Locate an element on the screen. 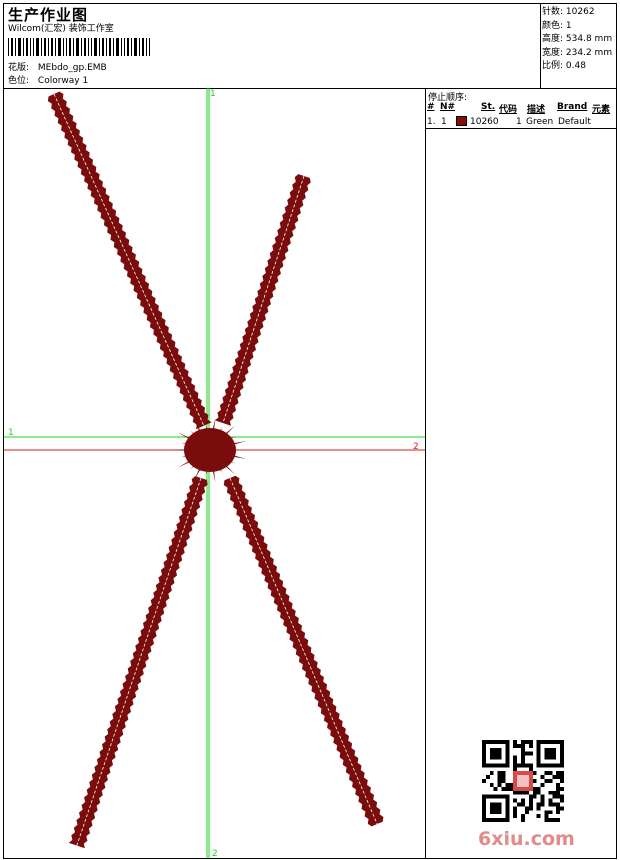 The image size is (620, 860). stat-width: 宽度: 234.2 mm is located at coordinates (577, 54).